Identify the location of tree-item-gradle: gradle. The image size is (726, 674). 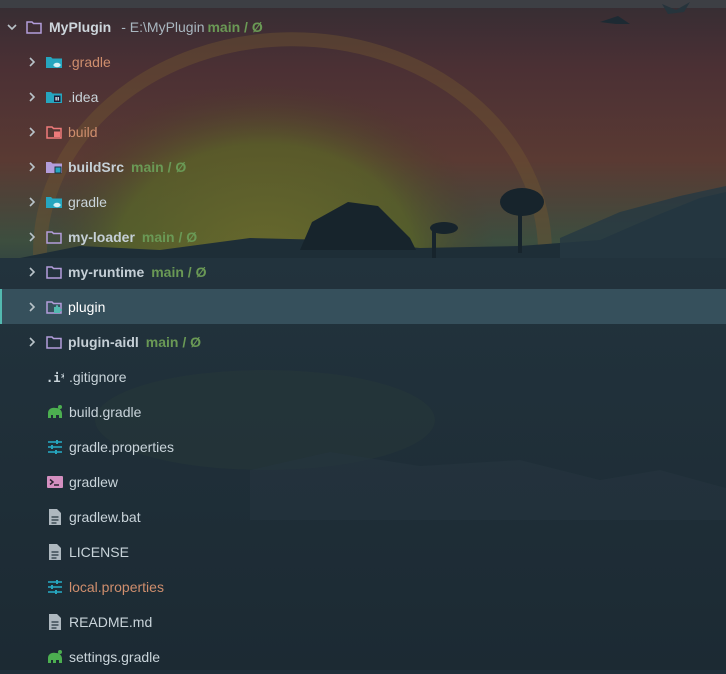
(363, 201).